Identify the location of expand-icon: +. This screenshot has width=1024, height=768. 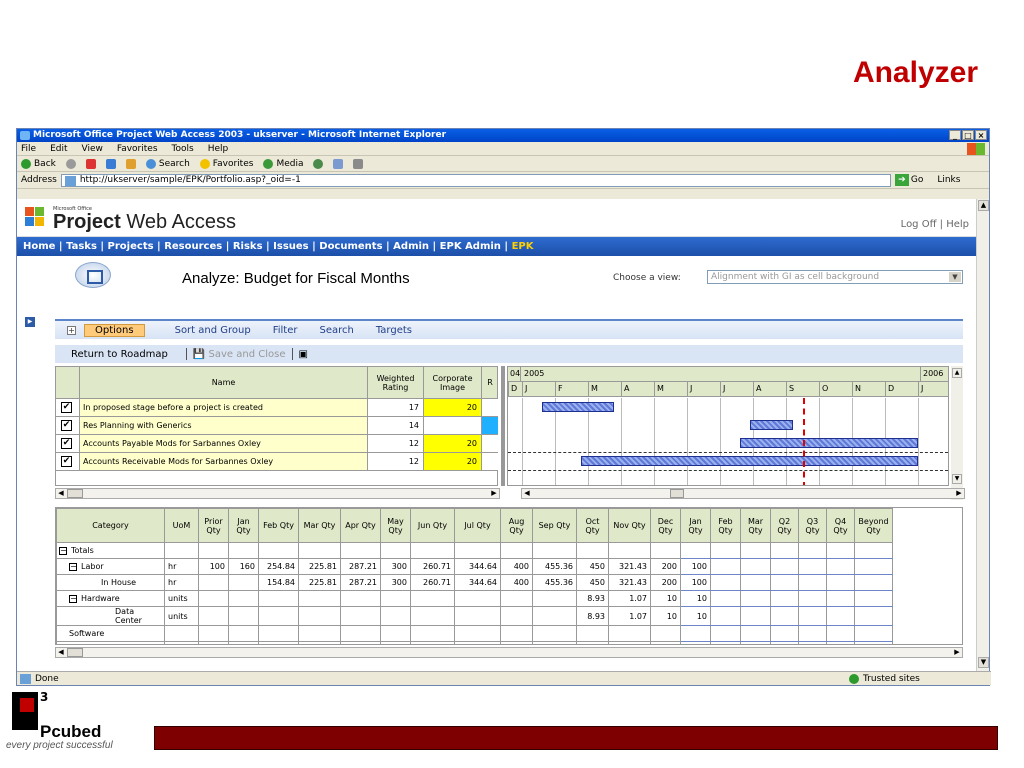
(71, 330).